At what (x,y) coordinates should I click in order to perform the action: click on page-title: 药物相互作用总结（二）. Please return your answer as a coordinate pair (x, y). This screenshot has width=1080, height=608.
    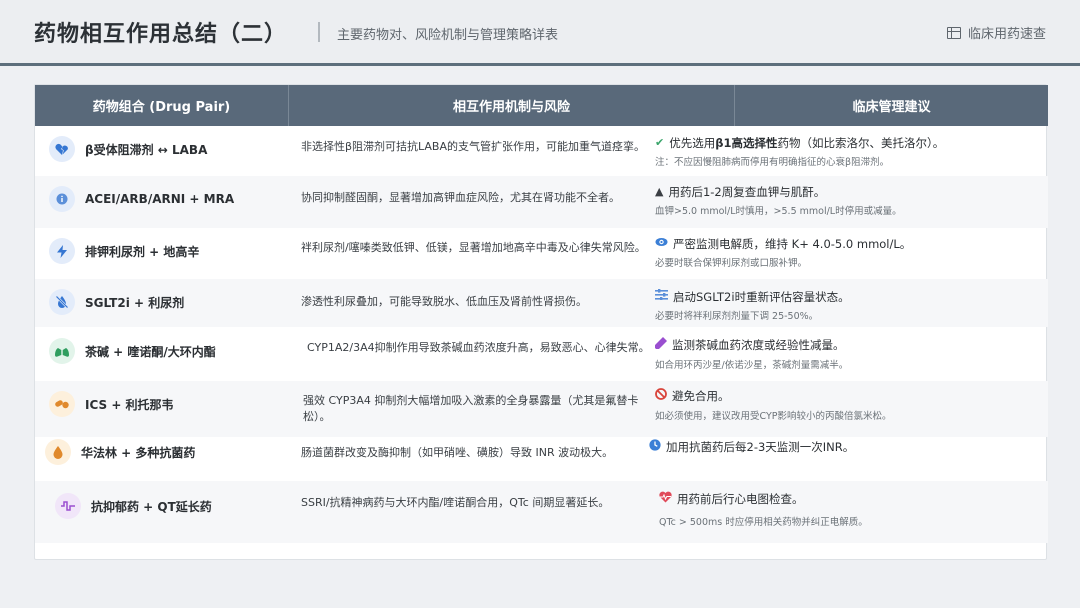
    Looking at the image, I should click on (161, 34).